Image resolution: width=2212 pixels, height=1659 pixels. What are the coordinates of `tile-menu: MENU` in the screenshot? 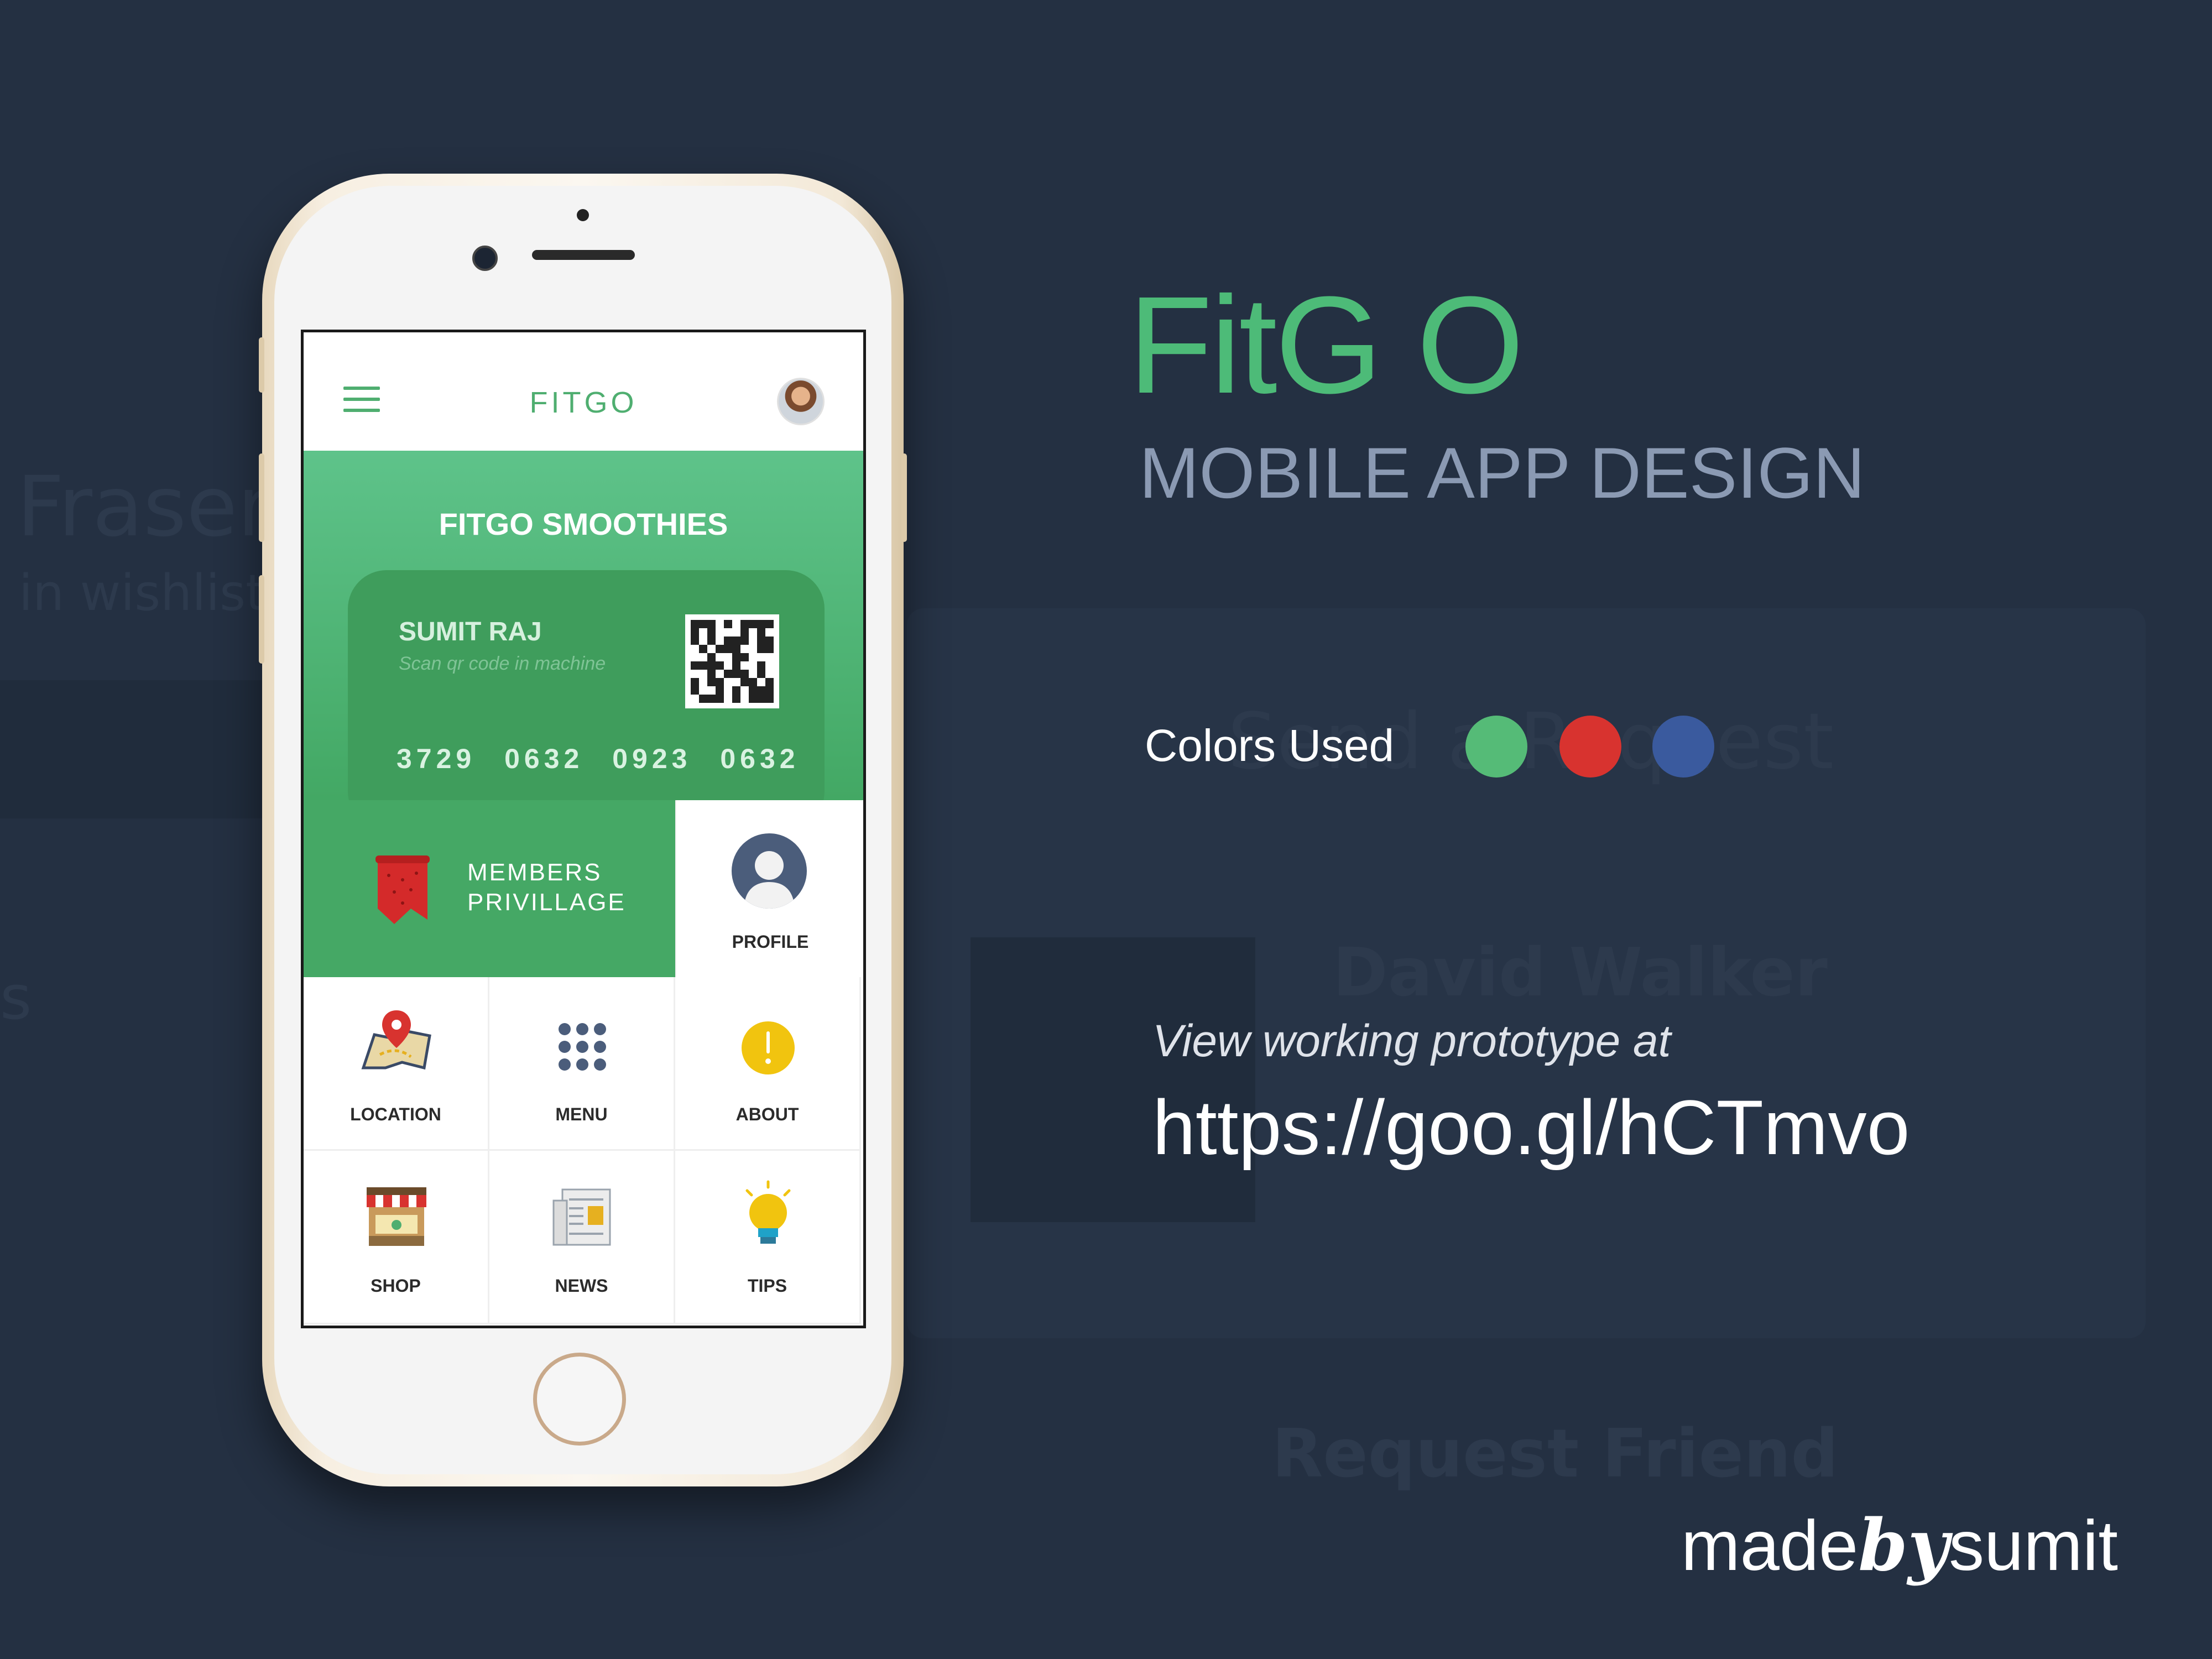 It's located at (582, 1064).